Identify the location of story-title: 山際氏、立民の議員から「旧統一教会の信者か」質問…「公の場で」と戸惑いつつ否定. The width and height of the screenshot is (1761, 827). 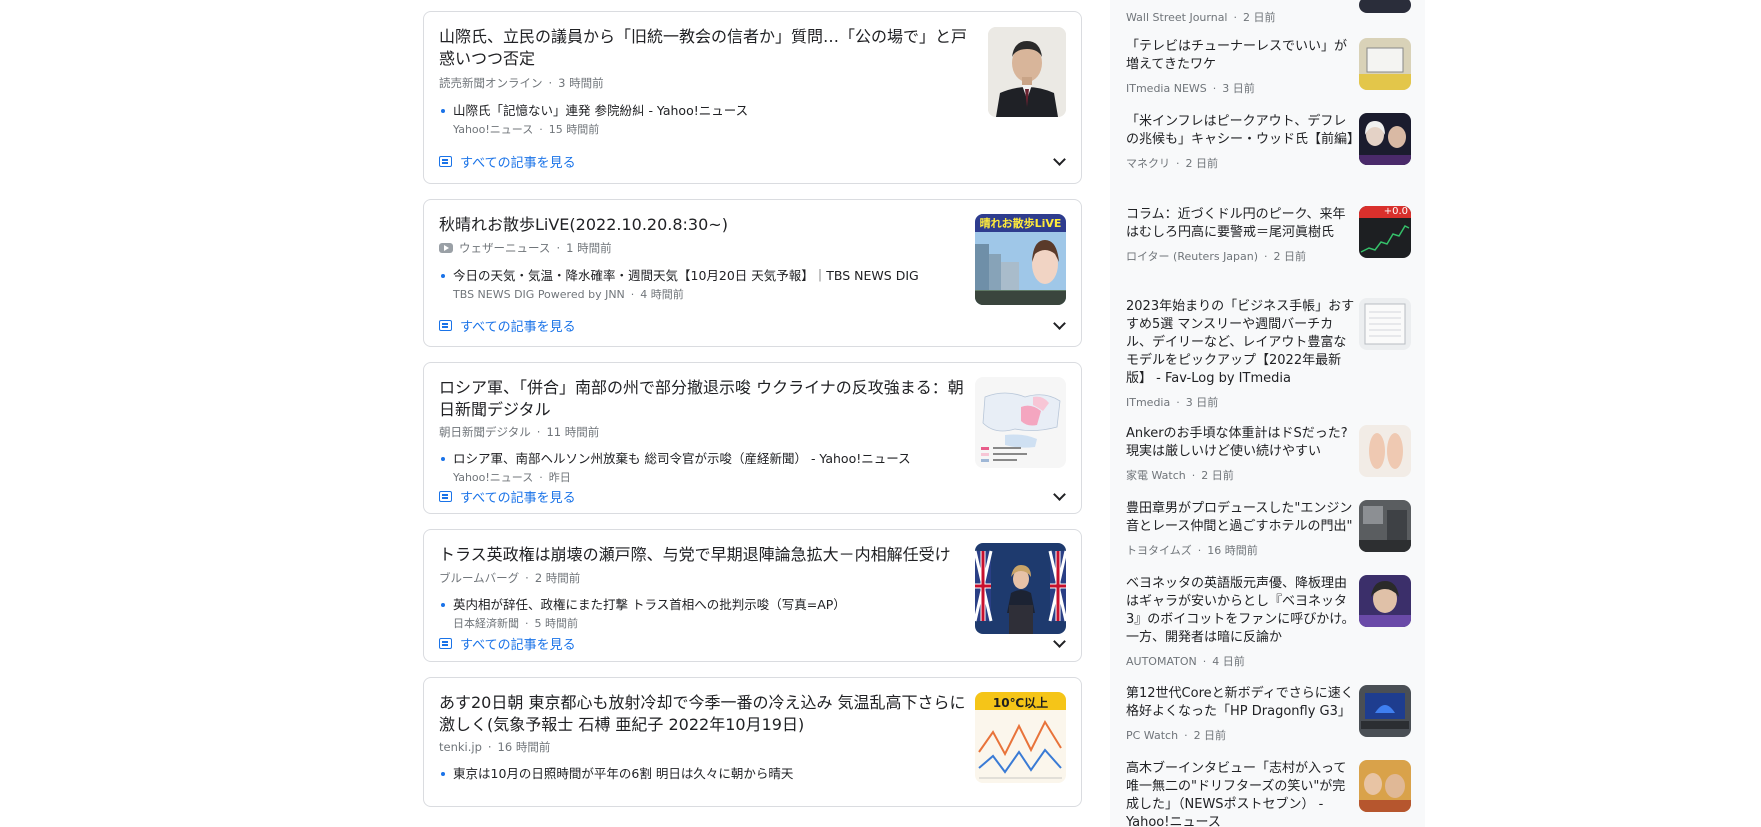
(704, 48).